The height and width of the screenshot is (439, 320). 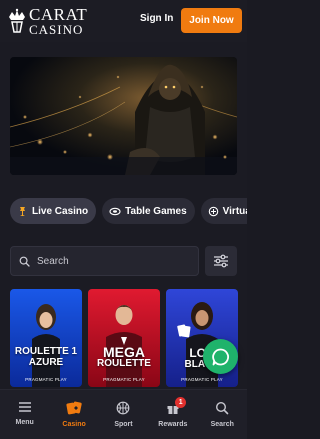 What do you see at coordinates (222, 424) in the screenshot?
I see `nav-label: Search` at bounding box center [222, 424].